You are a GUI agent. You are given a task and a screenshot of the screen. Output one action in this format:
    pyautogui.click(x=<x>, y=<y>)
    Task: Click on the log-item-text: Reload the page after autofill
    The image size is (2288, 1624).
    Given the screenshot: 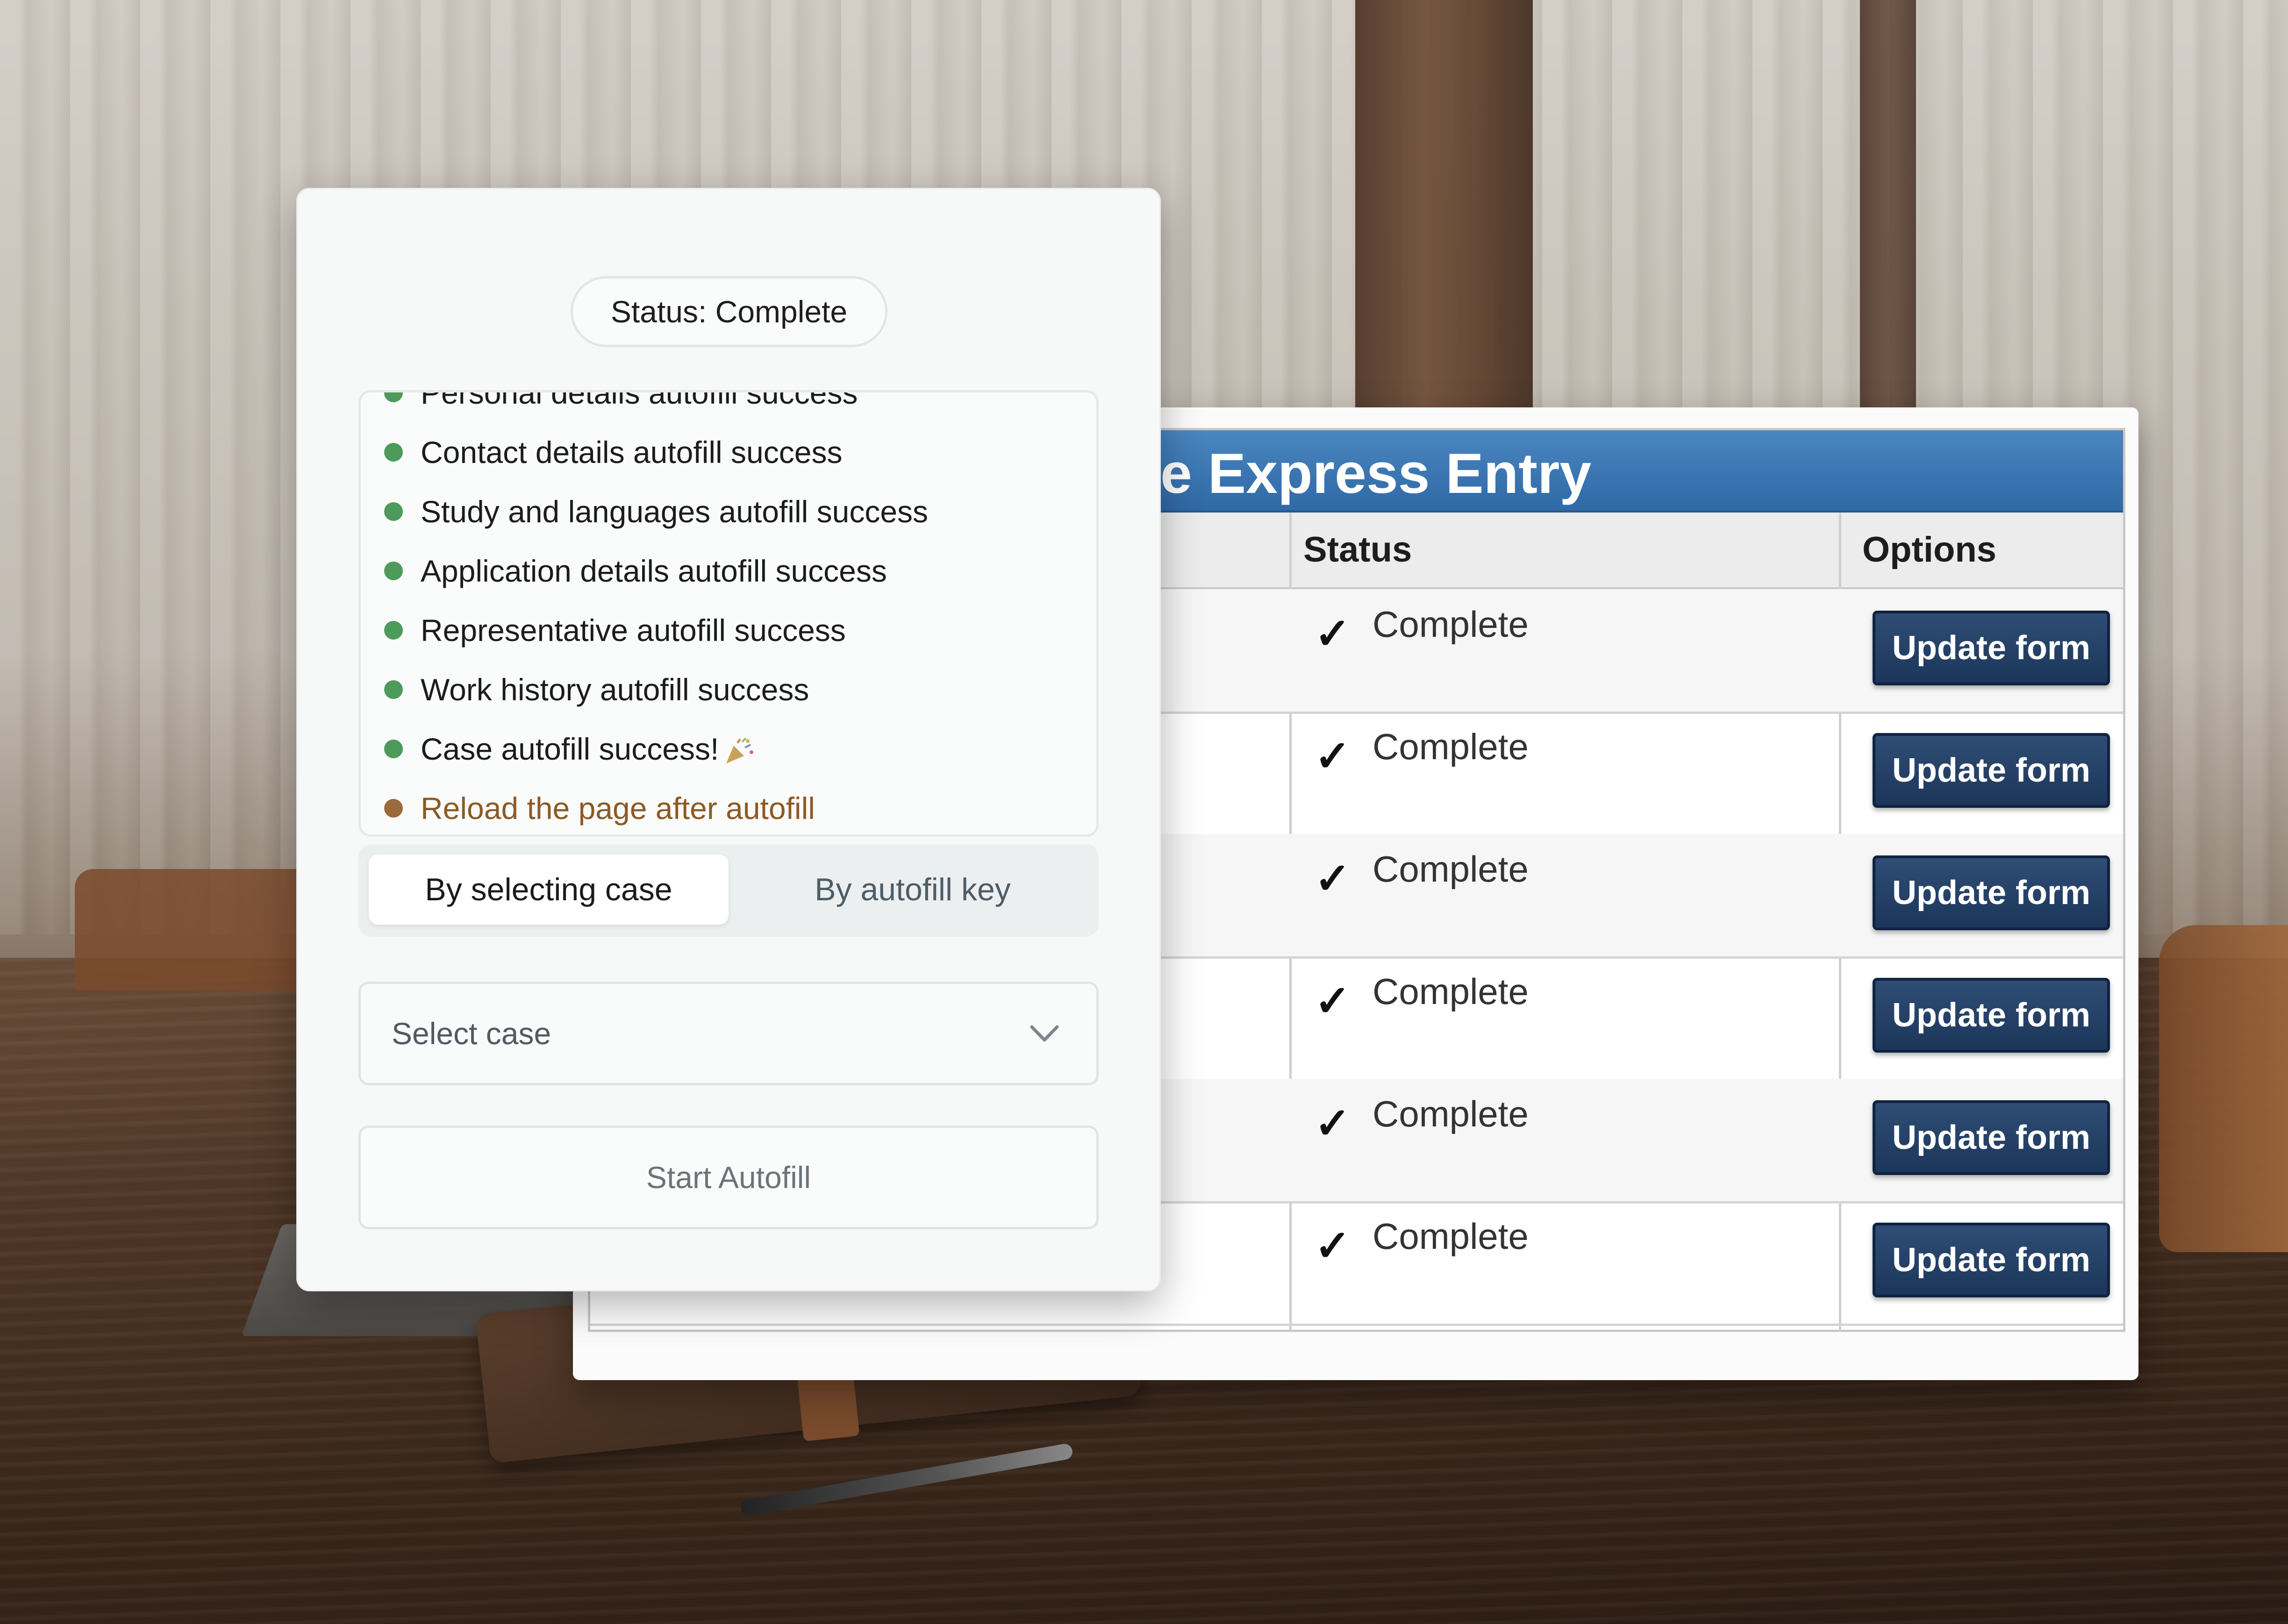 What is the action you would take?
    pyautogui.click(x=618, y=808)
    